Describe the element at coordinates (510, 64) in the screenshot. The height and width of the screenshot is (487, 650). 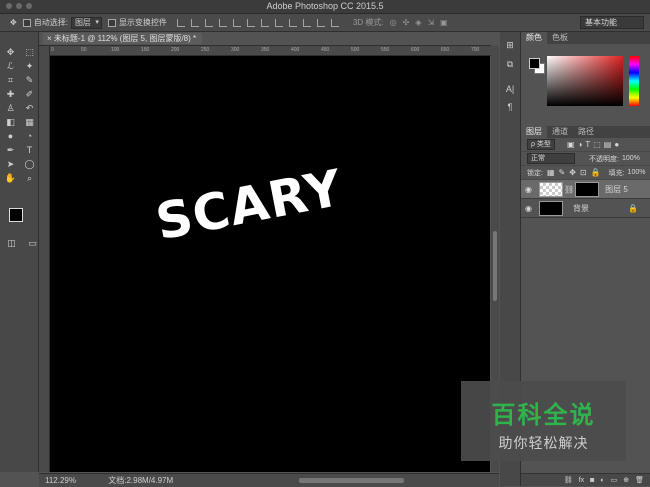
I see `properties-panel-icon: ⧉` at that location.